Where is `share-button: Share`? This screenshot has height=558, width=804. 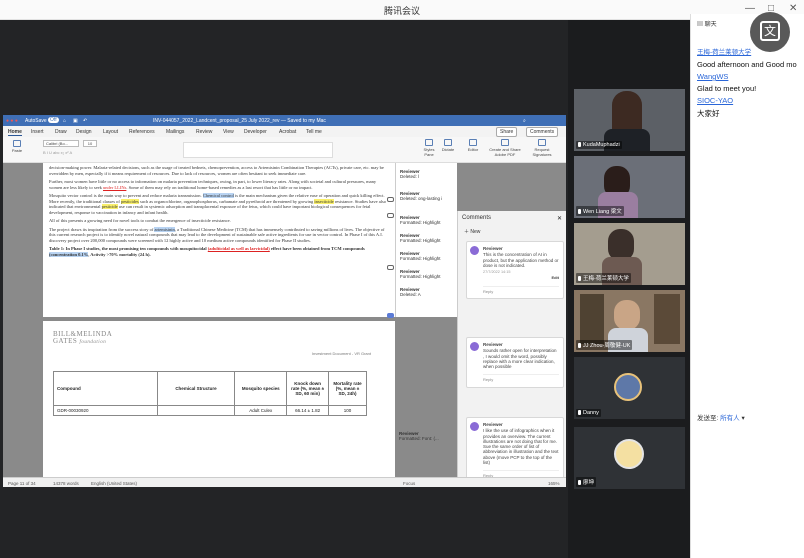 share-button: Share is located at coordinates (507, 132).